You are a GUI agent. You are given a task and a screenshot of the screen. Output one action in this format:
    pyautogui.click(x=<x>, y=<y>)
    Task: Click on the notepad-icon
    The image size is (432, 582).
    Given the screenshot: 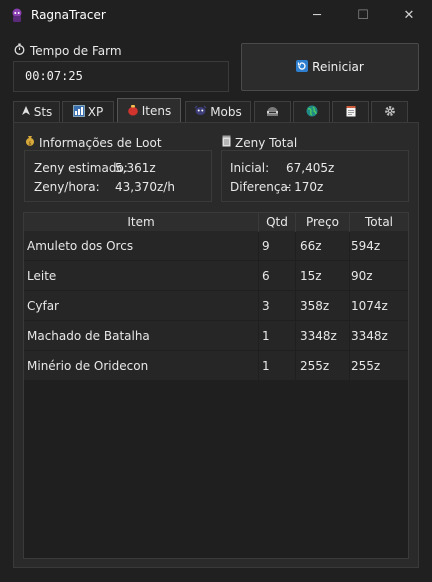 What is the action you would take?
    pyautogui.click(x=226, y=142)
    